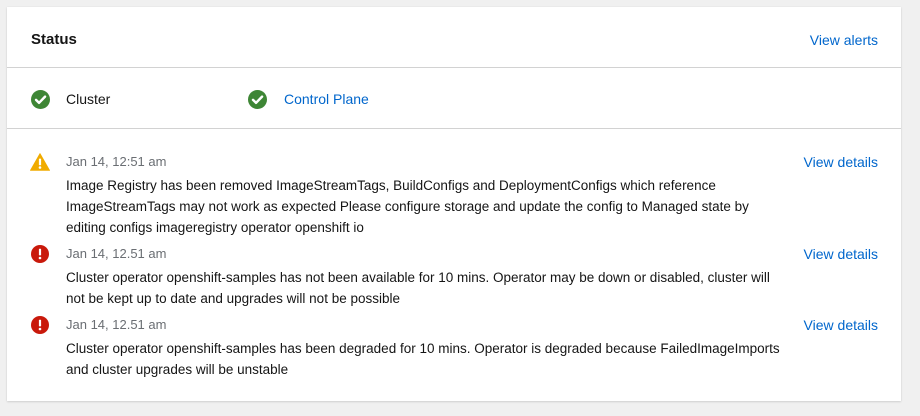 This screenshot has width=920, height=416. Describe the element at coordinates (454, 98) in the screenshot. I see `health-row: Cluster Control Plane` at that location.